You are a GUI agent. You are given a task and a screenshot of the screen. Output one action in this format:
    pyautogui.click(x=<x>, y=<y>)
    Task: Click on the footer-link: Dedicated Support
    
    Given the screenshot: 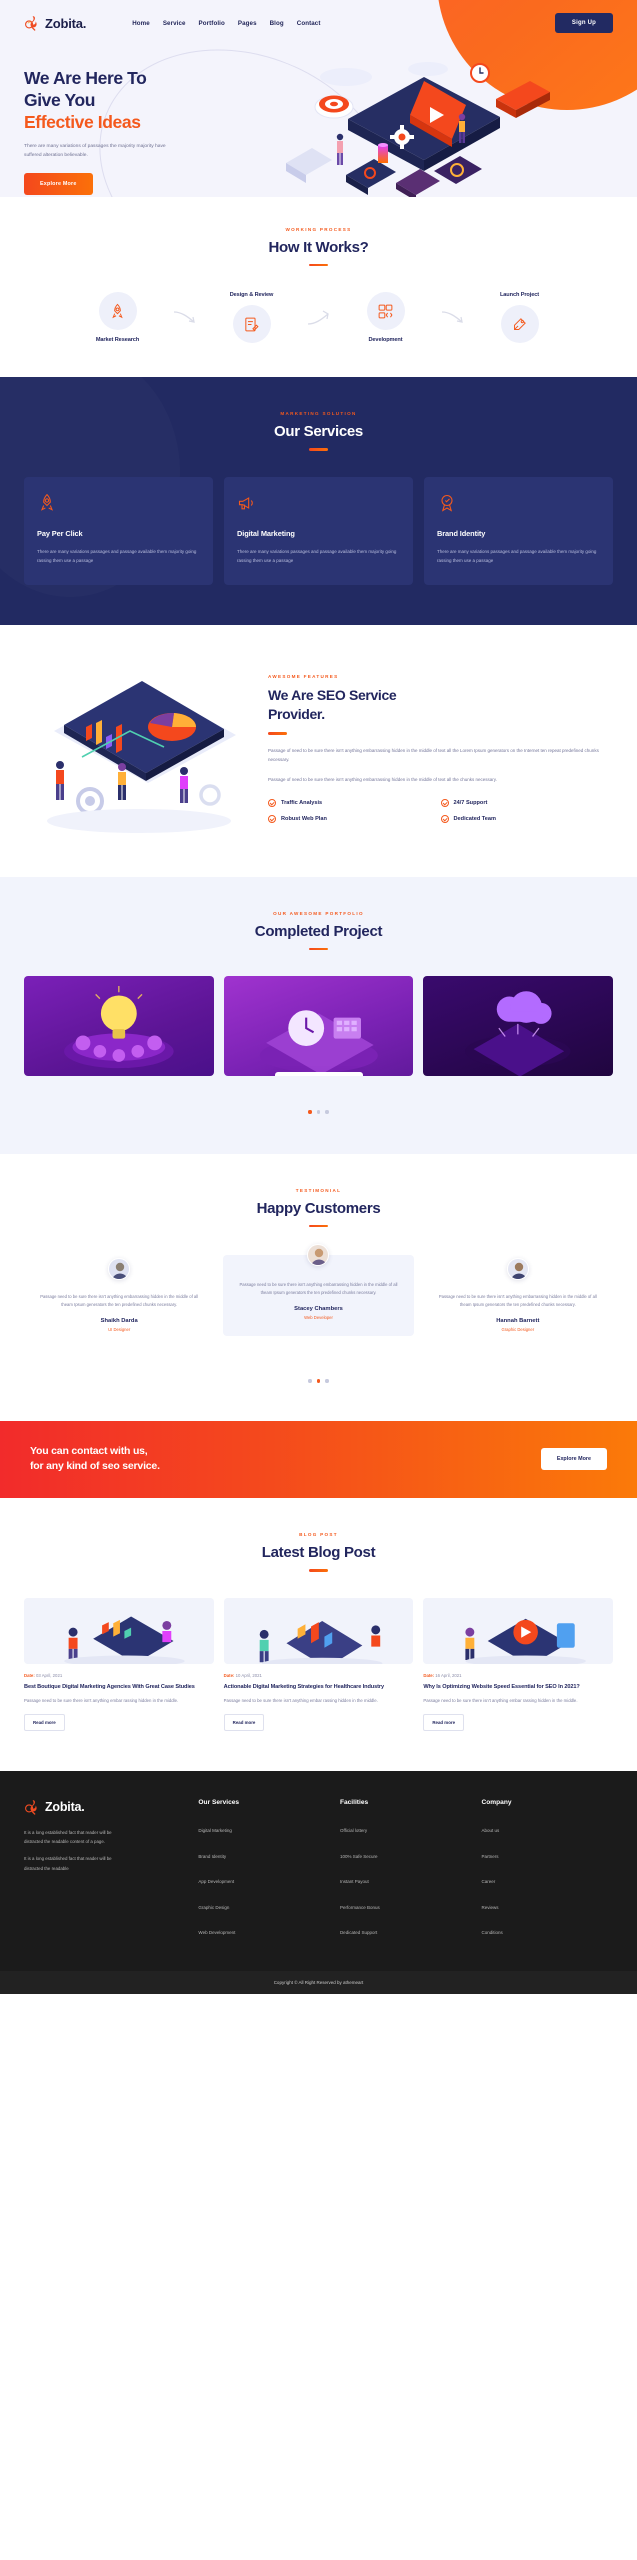 What is the action you would take?
    pyautogui.click(x=358, y=1932)
    